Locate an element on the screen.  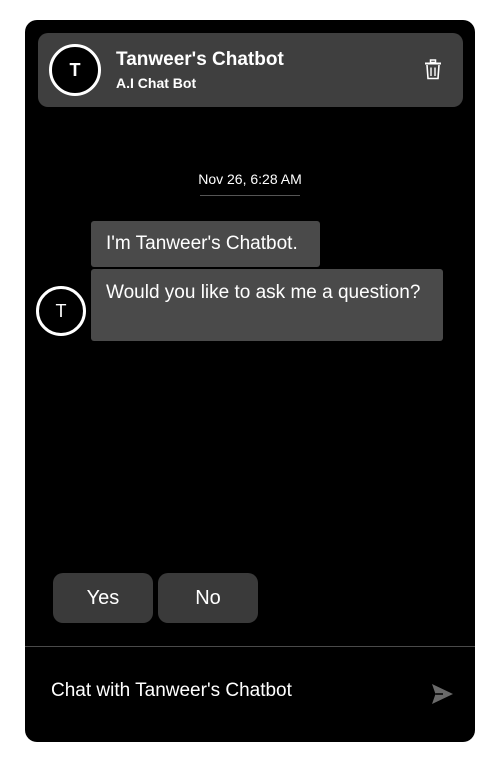
delete-conversation-button is located at coordinates (433, 69).